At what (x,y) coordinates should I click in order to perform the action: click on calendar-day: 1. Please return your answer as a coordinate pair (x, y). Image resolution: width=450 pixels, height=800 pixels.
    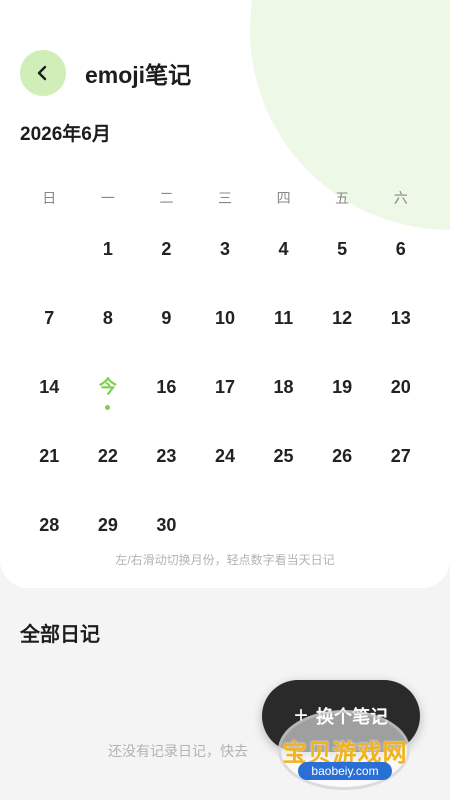
    Looking at the image, I should click on (108, 249).